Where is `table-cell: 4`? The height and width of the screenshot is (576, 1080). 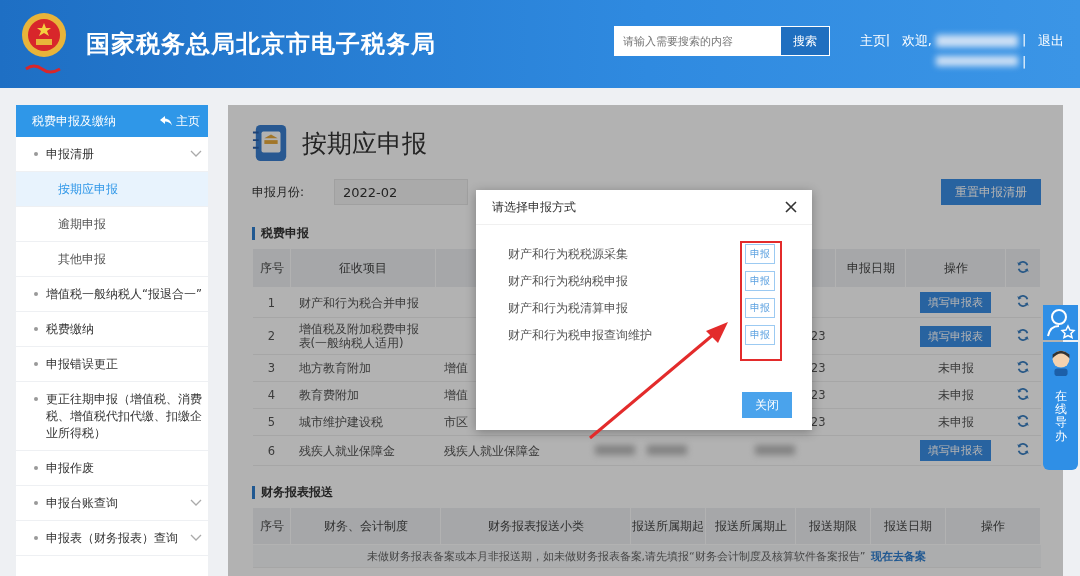
table-cell: 4 is located at coordinates (271, 395).